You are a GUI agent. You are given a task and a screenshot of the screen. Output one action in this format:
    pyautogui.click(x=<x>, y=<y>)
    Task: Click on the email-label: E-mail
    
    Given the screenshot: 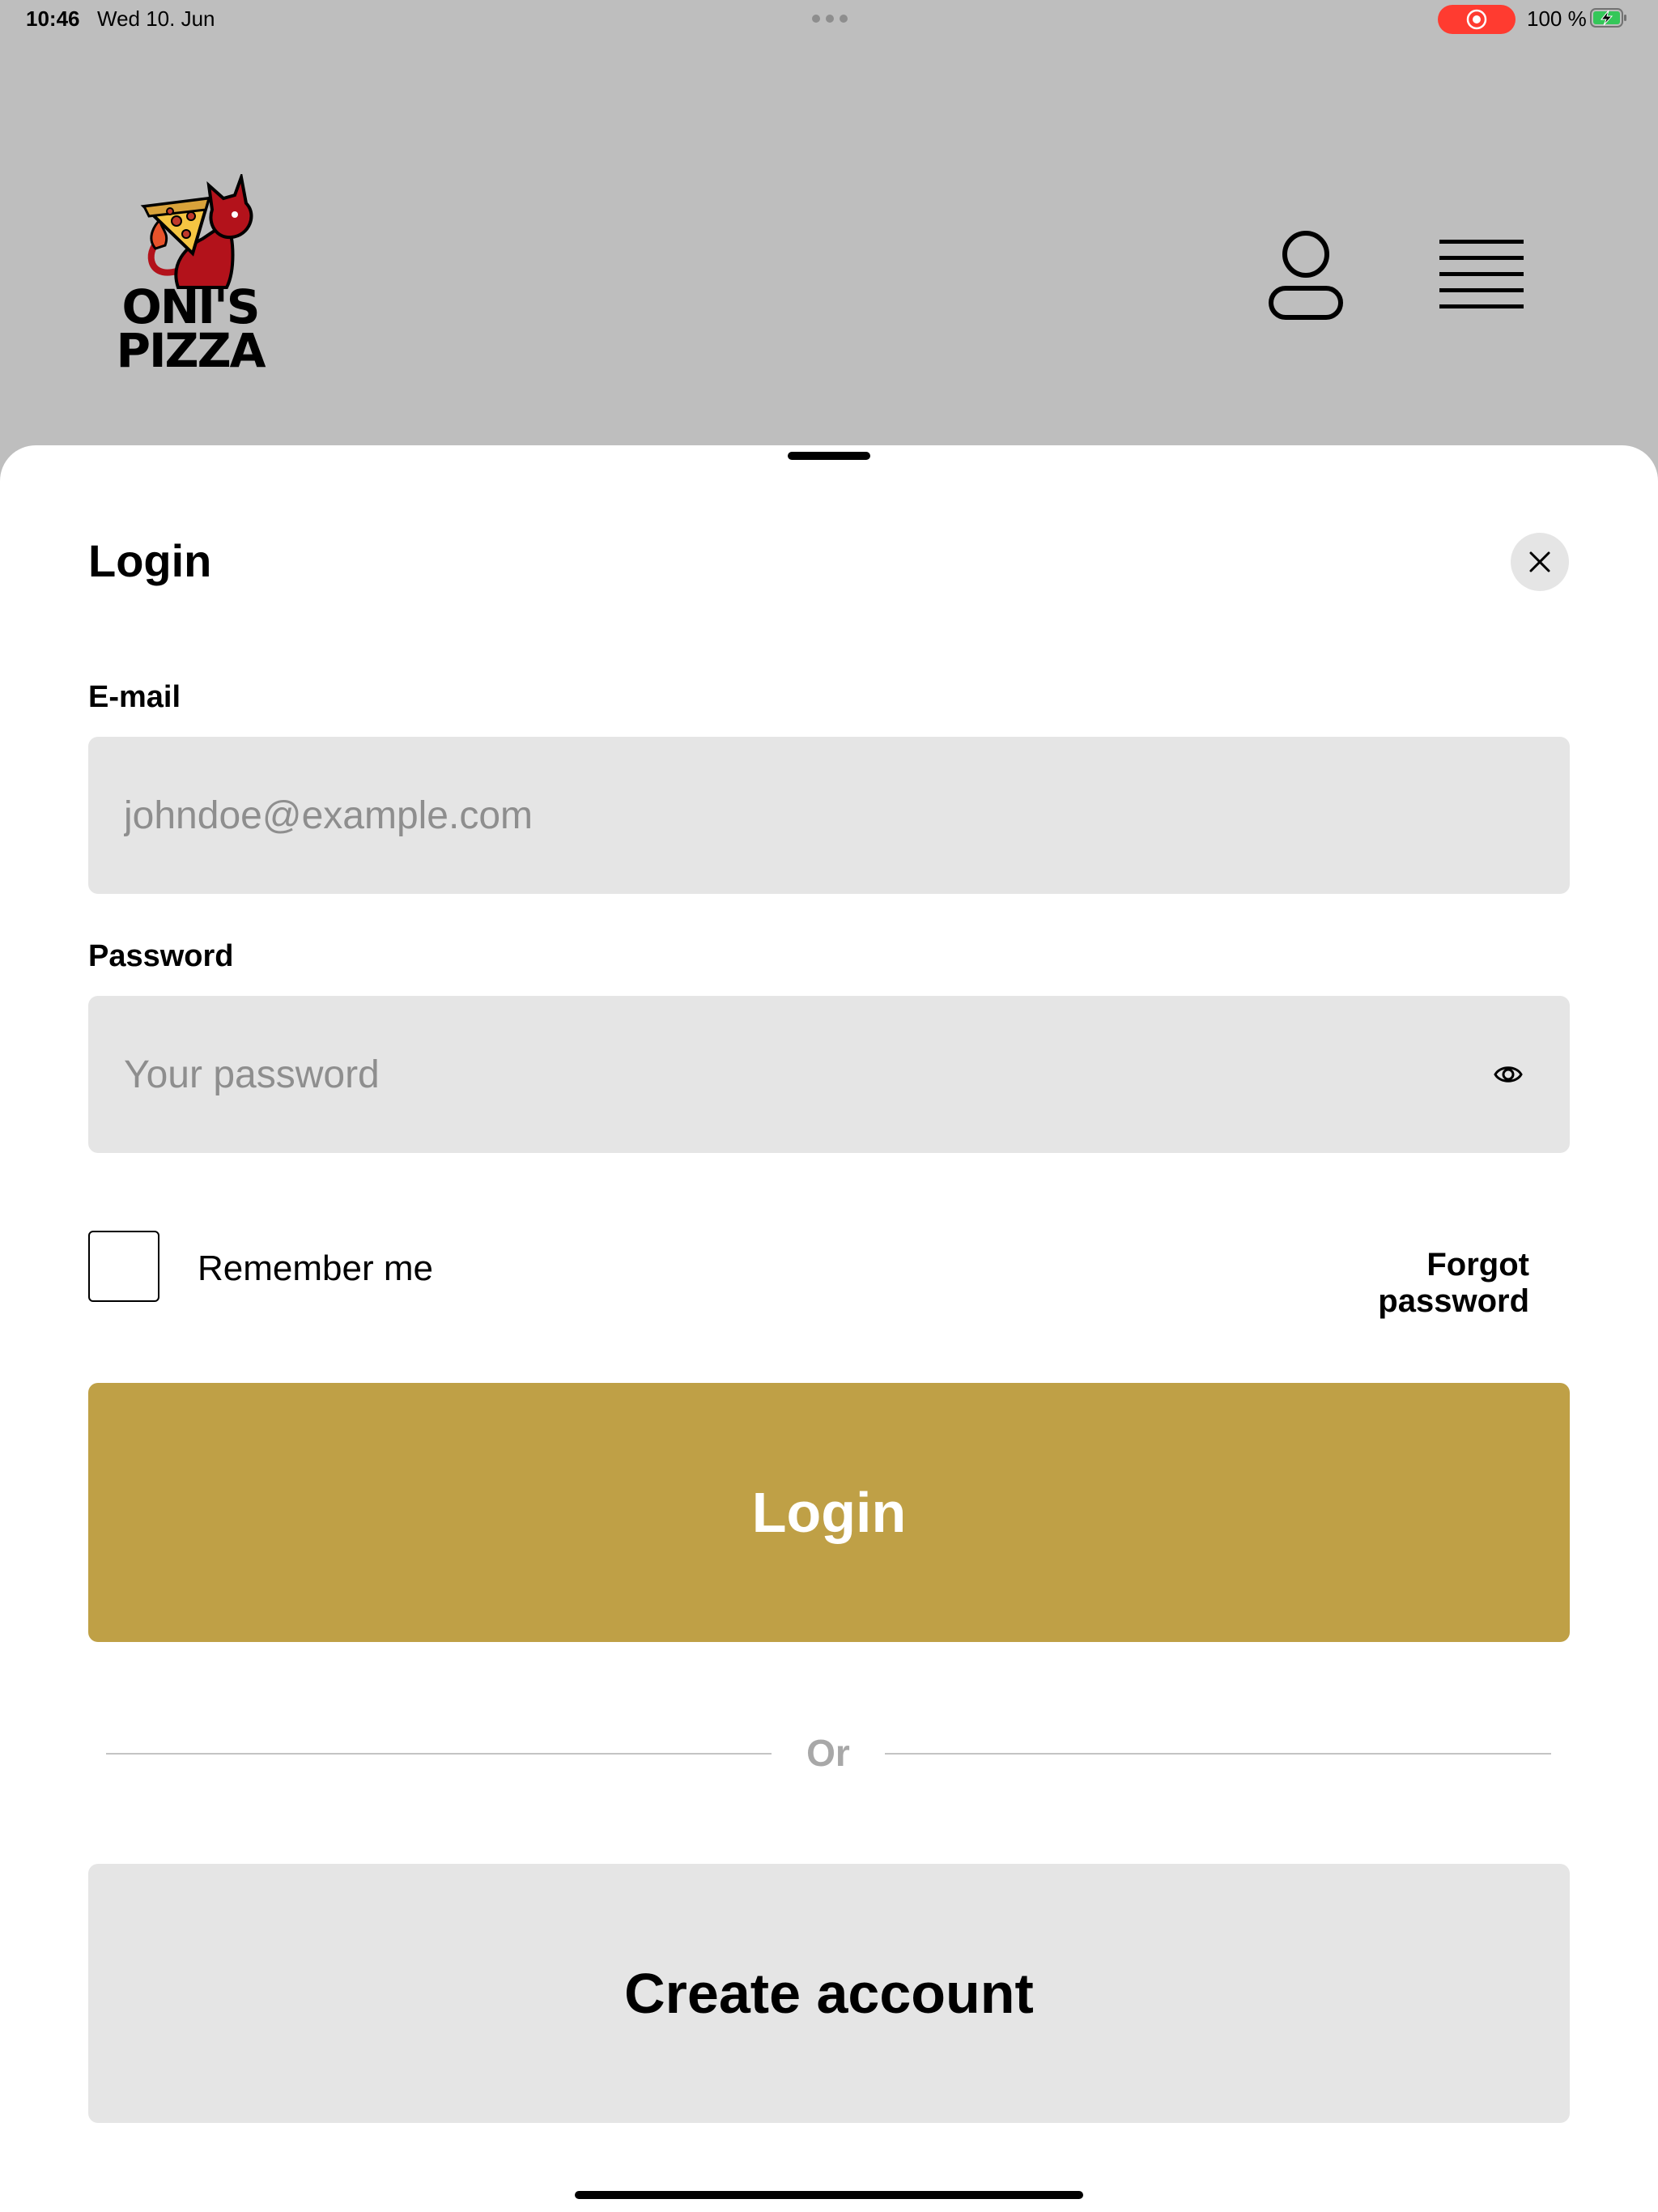 What is the action you would take?
    pyautogui.click(x=134, y=697)
    